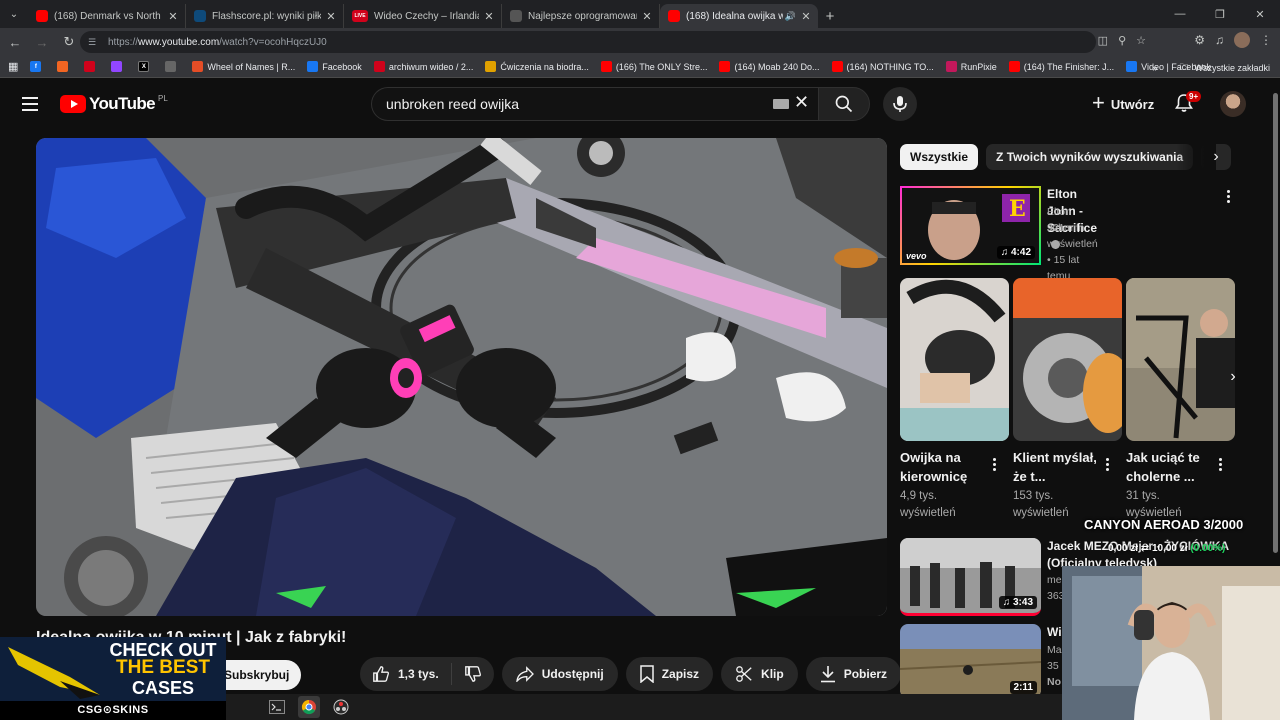 This screenshot has width=1280, height=720. What do you see at coordinates (360, 16) in the screenshot?
I see `tab-favicon-icon: LIVE` at bounding box center [360, 16].